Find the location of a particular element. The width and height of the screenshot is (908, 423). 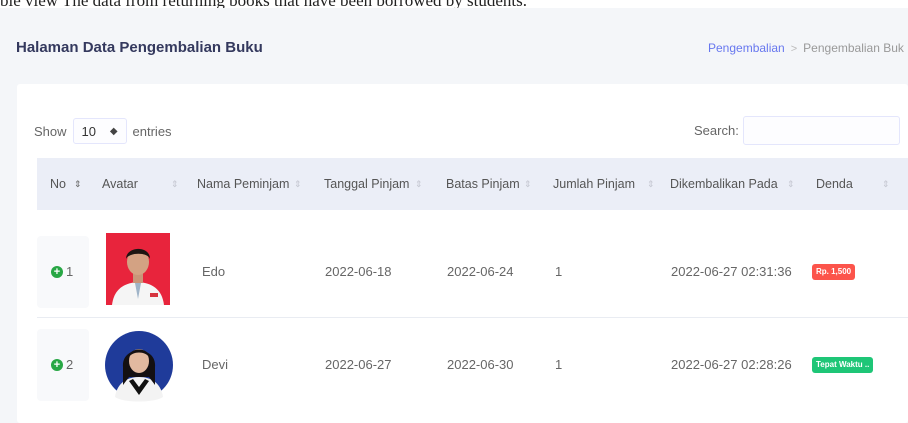

cell-tanggal-pinjam: 2022-06-18 is located at coordinates (358, 271).